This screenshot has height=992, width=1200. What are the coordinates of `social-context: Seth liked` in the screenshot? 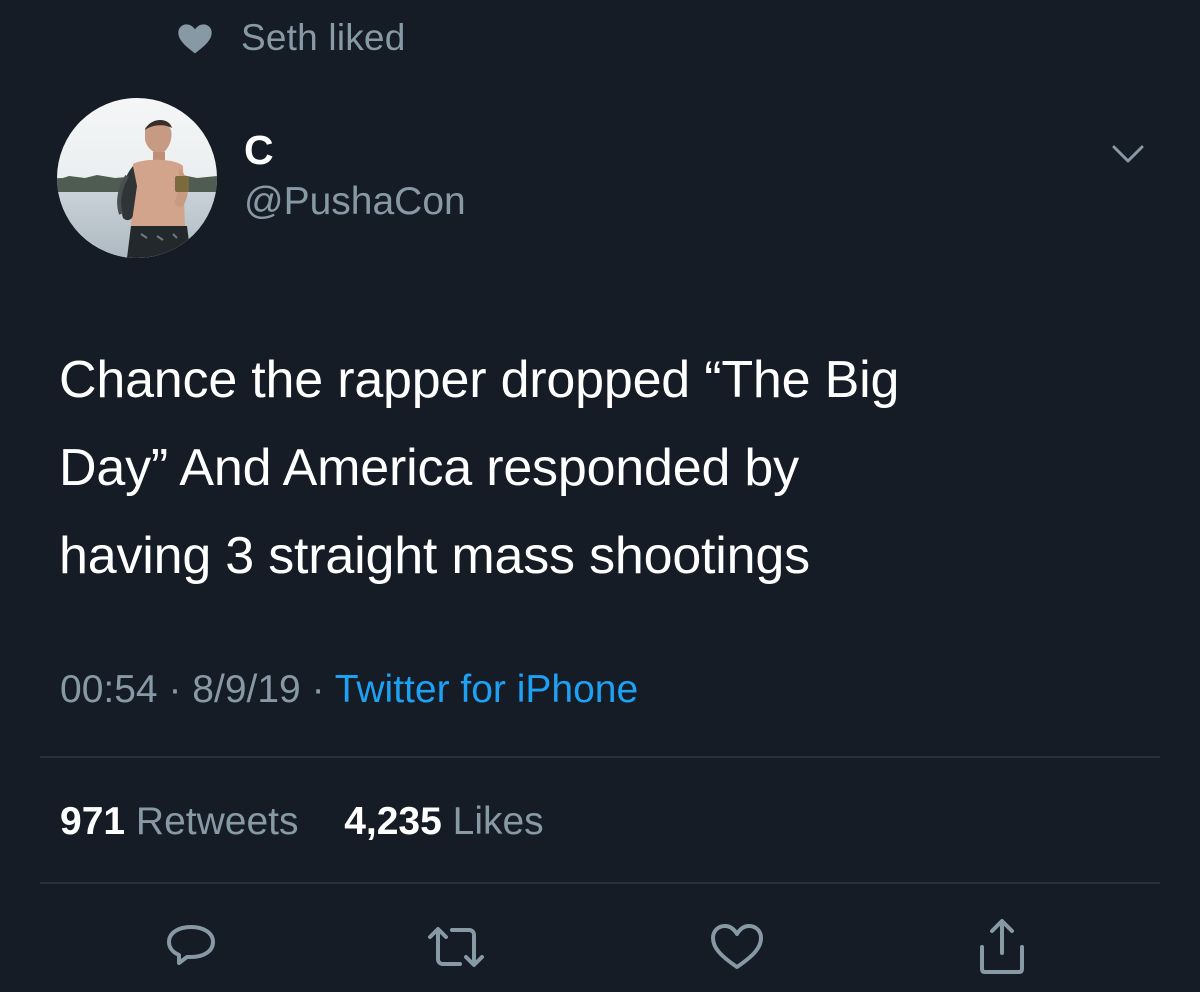 It's located at (290, 38).